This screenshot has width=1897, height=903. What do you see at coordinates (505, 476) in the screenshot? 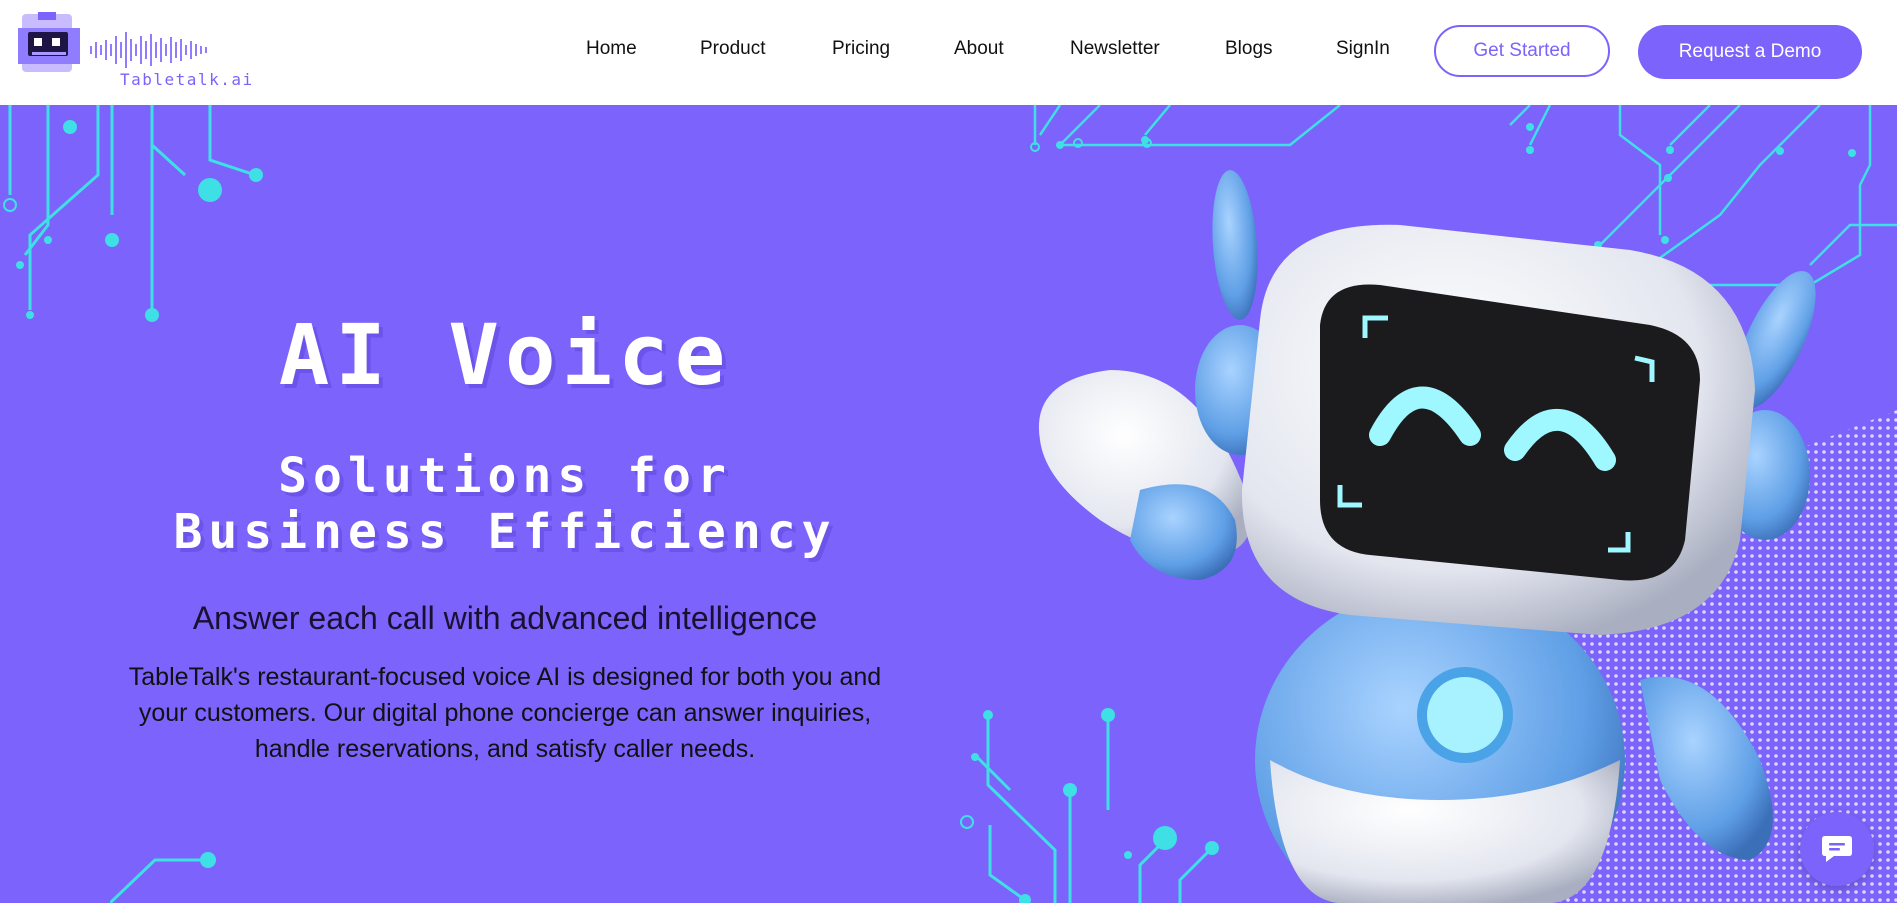
I see `hero-subtitle-line1: Solutions for` at bounding box center [505, 476].